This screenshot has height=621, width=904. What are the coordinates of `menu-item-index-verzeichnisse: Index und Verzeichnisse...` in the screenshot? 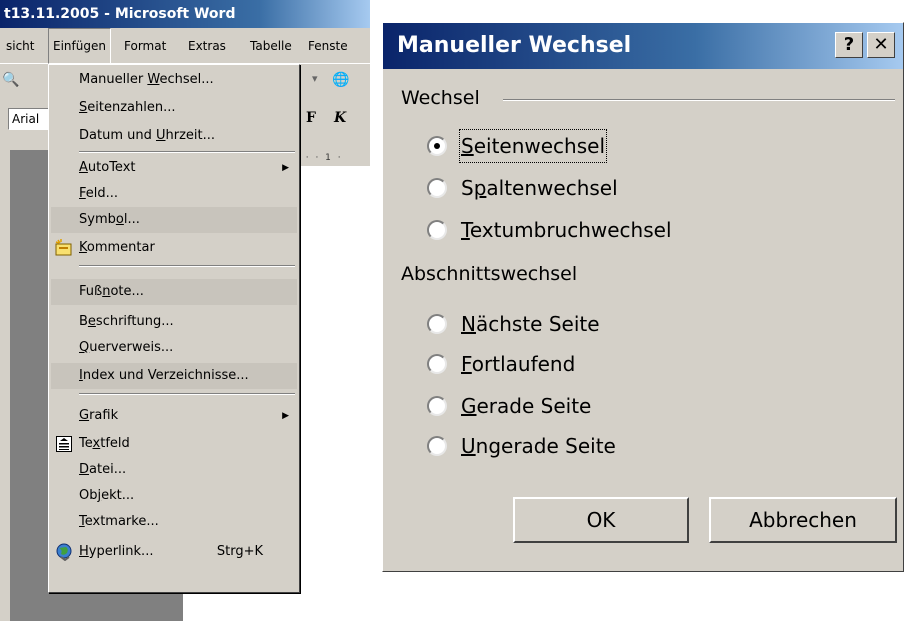 It's located at (174, 376).